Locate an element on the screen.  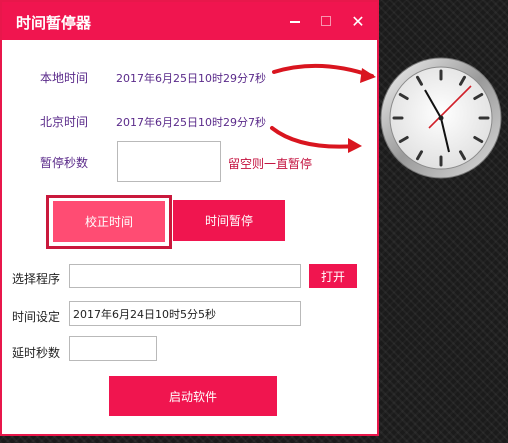
sync-time-button: 校正时间 is located at coordinates (109, 221).